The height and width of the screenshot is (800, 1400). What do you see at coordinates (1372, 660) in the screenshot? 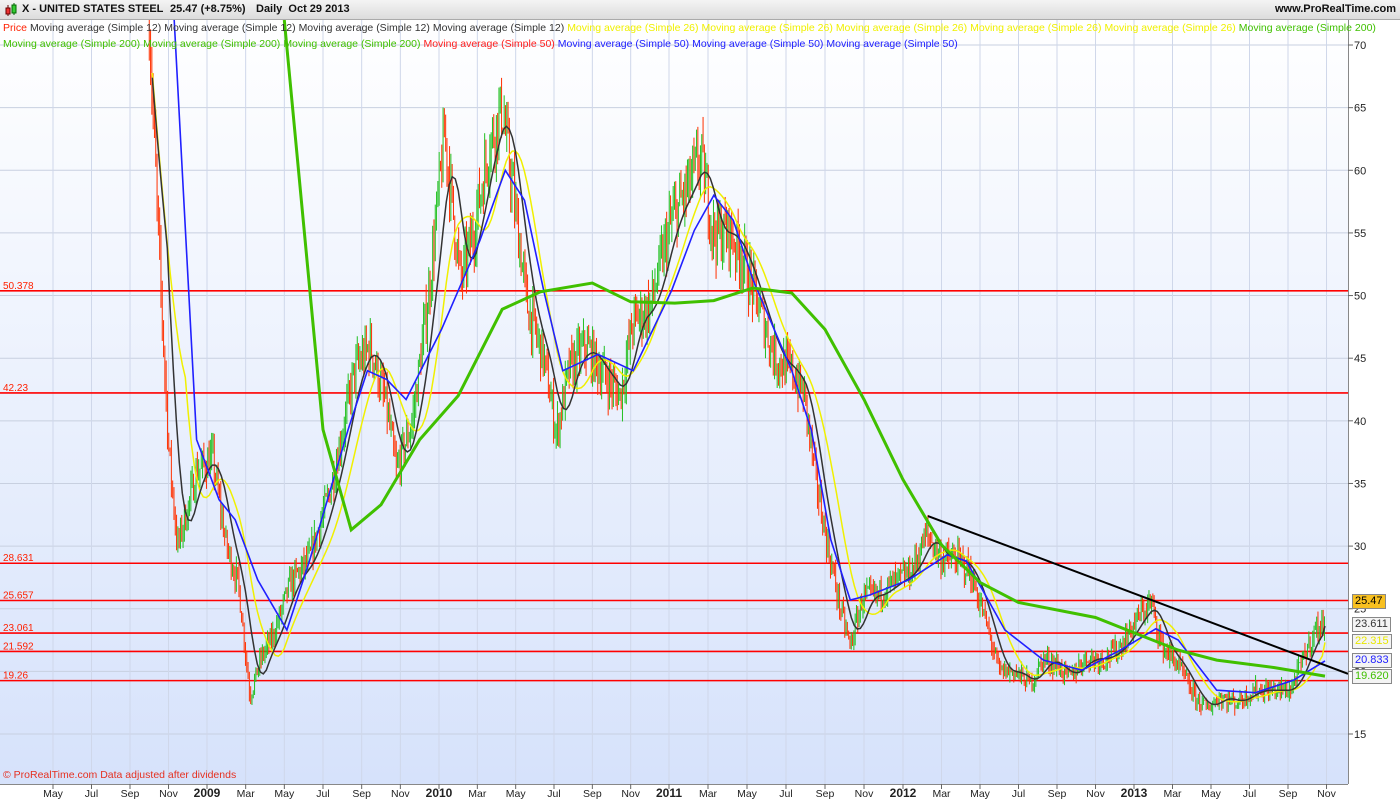
I see `last-value-badge: 20.833` at bounding box center [1372, 660].